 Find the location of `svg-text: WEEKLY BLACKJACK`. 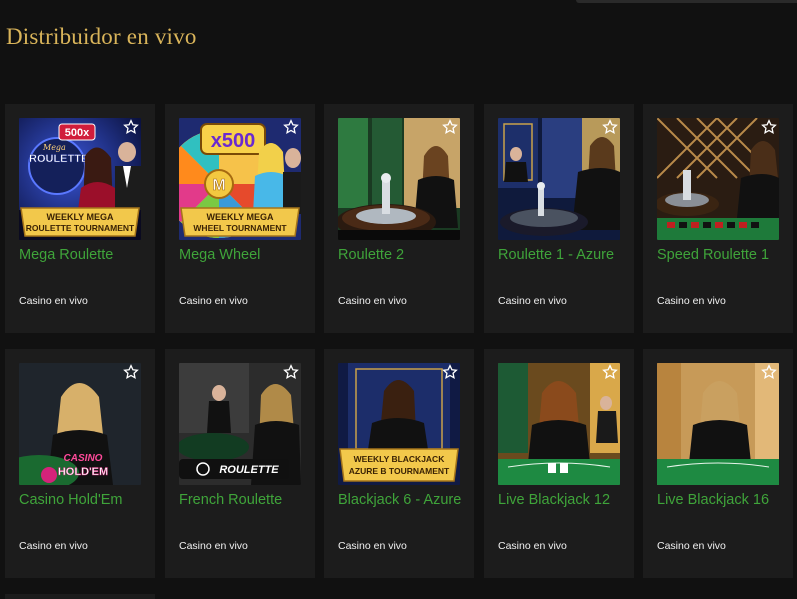

svg-text: WEEKLY BLACKJACK is located at coordinates (400, 459).